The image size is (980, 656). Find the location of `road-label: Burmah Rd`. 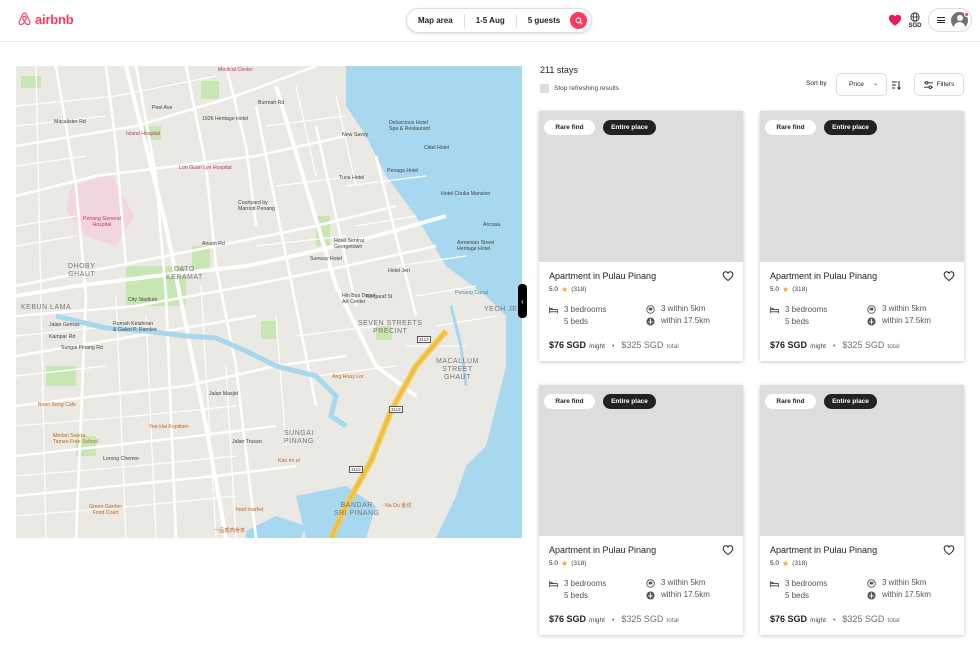

road-label: Burmah Rd is located at coordinates (271, 103).